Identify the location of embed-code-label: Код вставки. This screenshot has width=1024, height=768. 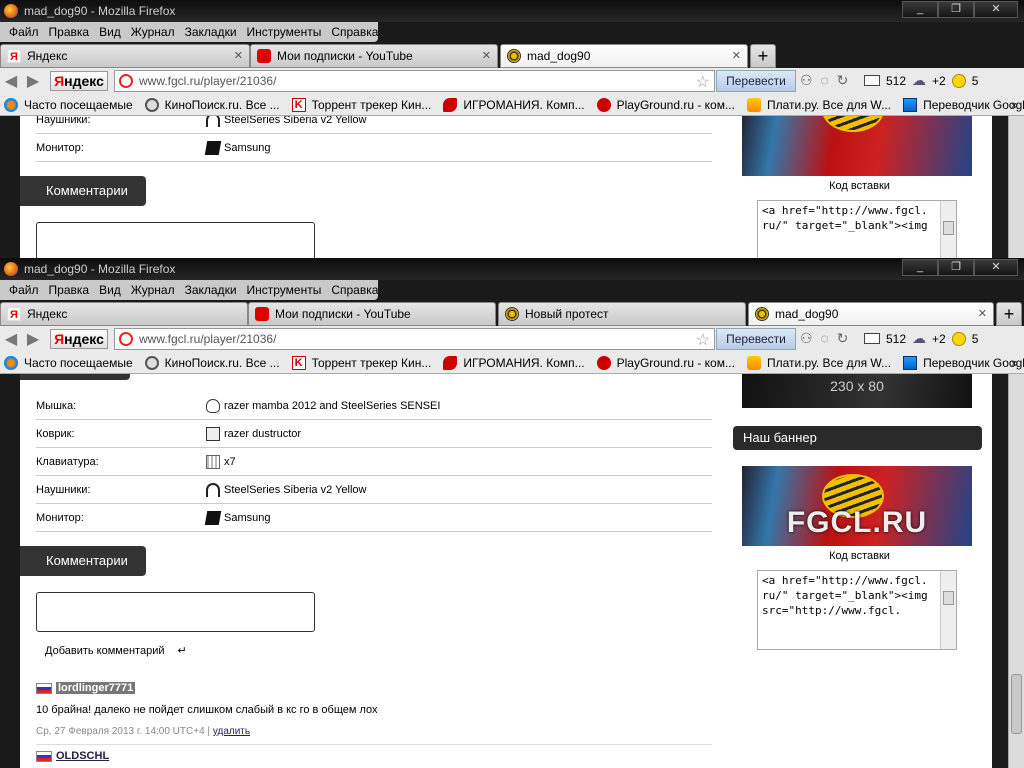
(859, 186).